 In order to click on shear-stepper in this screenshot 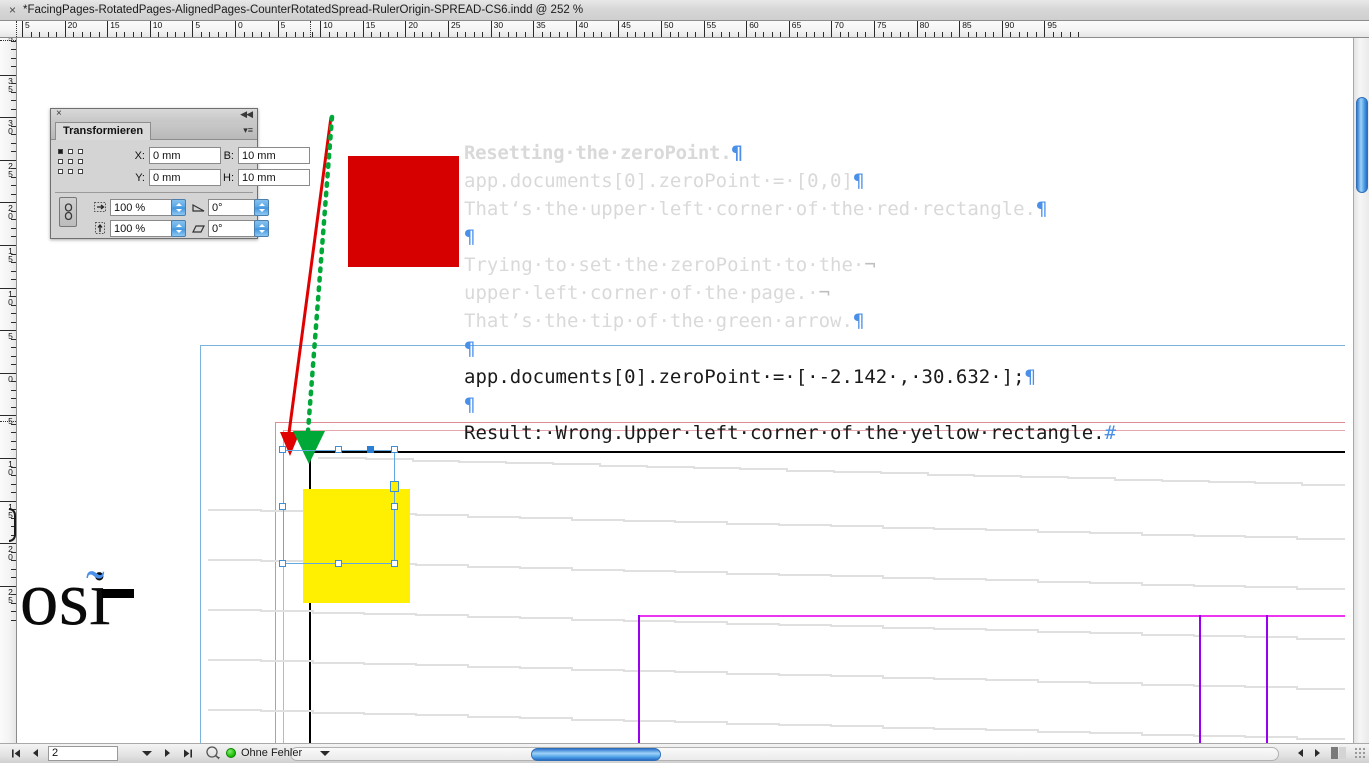, I will do `click(261, 228)`.